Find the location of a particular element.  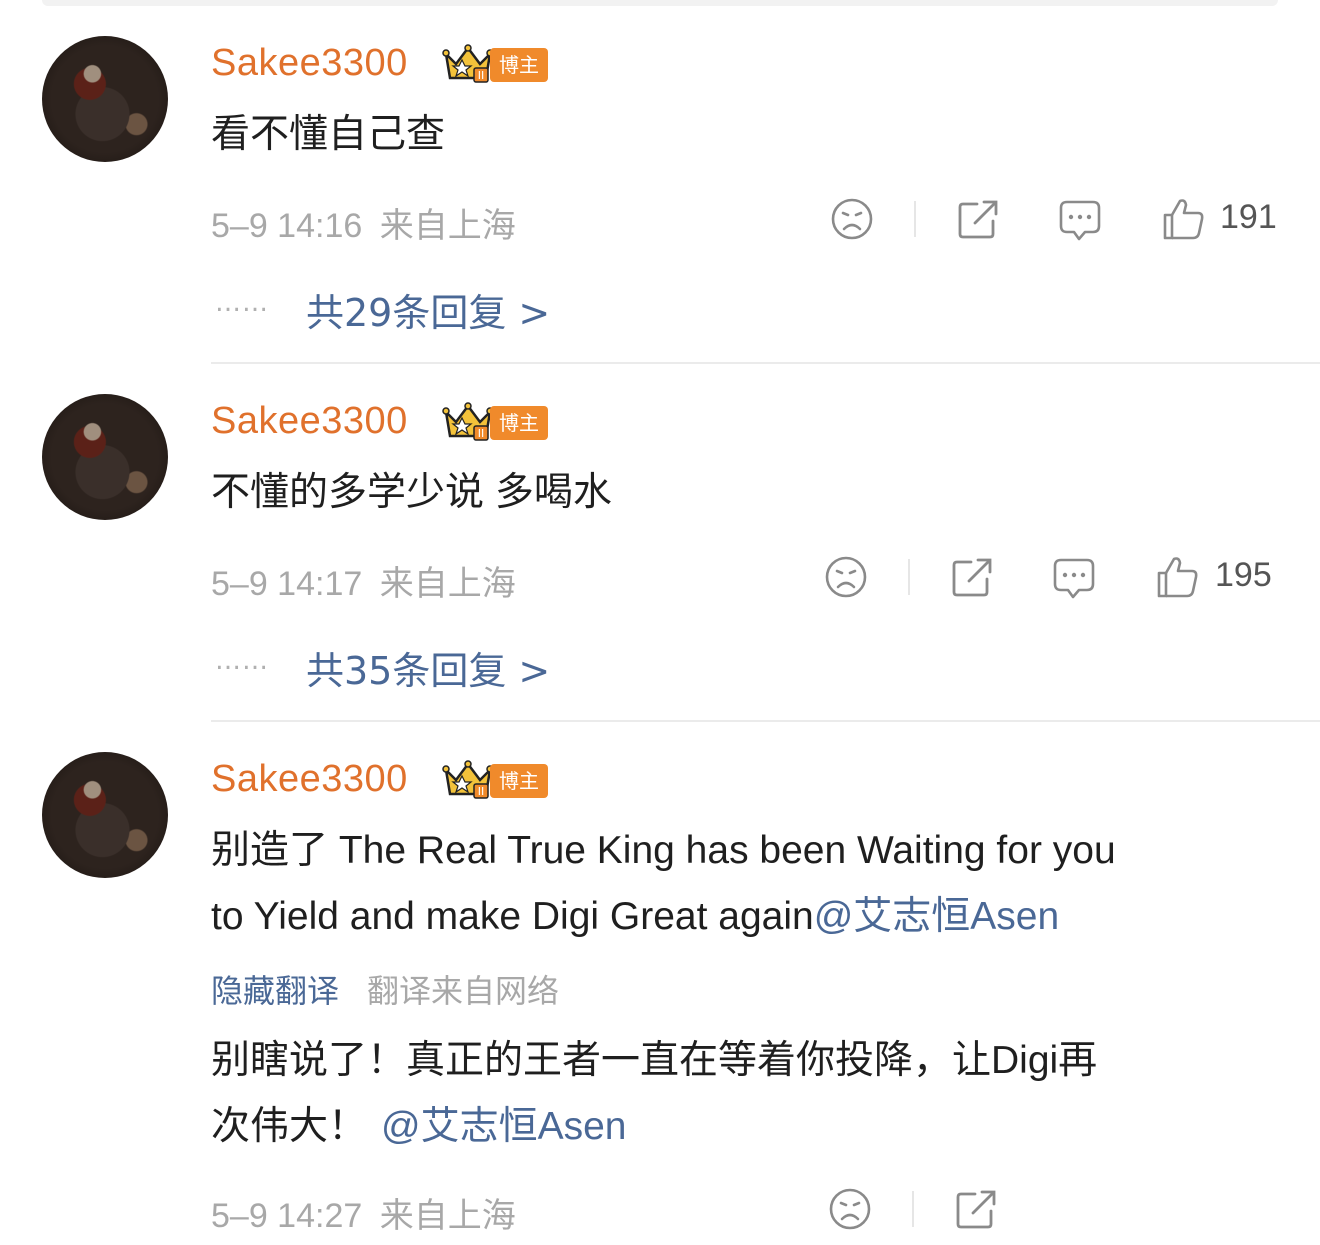

translated-text-line: 别瞎说了！真正的王者一直在等着你投降，让Digi再 is located at coordinates (654, 1060).